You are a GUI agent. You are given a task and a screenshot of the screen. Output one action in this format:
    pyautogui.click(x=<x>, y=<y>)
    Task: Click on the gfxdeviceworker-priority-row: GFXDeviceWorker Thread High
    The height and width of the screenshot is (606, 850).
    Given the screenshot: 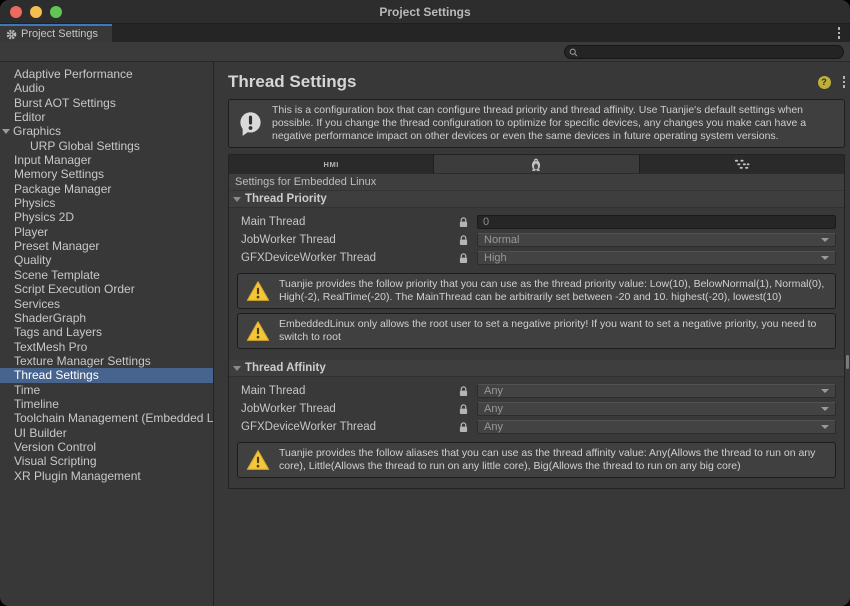 What is the action you would take?
    pyautogui.click(x=538, y=258)
    